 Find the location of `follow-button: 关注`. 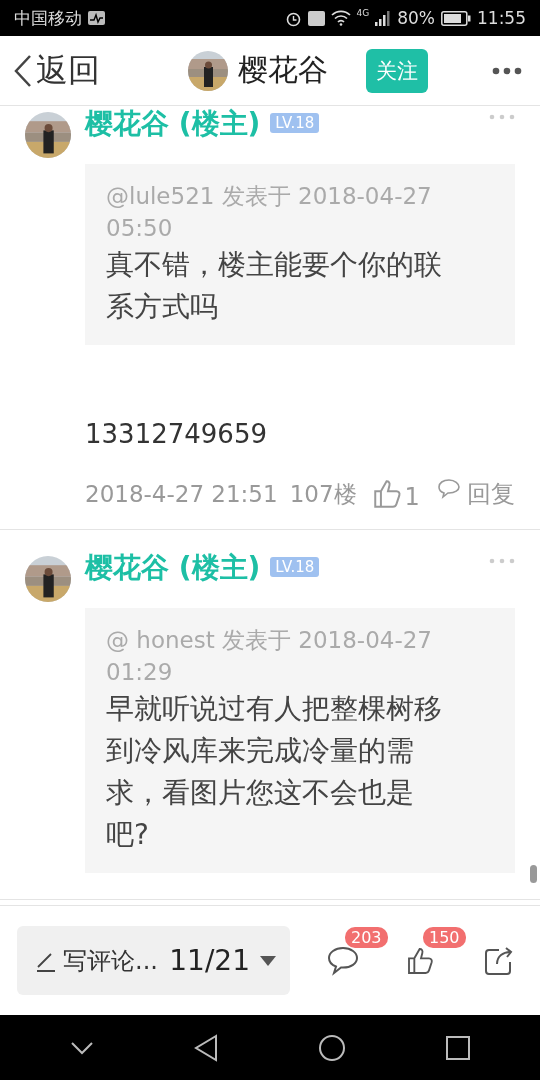

follow-button: 关注 is located at coordinates (397, 70).